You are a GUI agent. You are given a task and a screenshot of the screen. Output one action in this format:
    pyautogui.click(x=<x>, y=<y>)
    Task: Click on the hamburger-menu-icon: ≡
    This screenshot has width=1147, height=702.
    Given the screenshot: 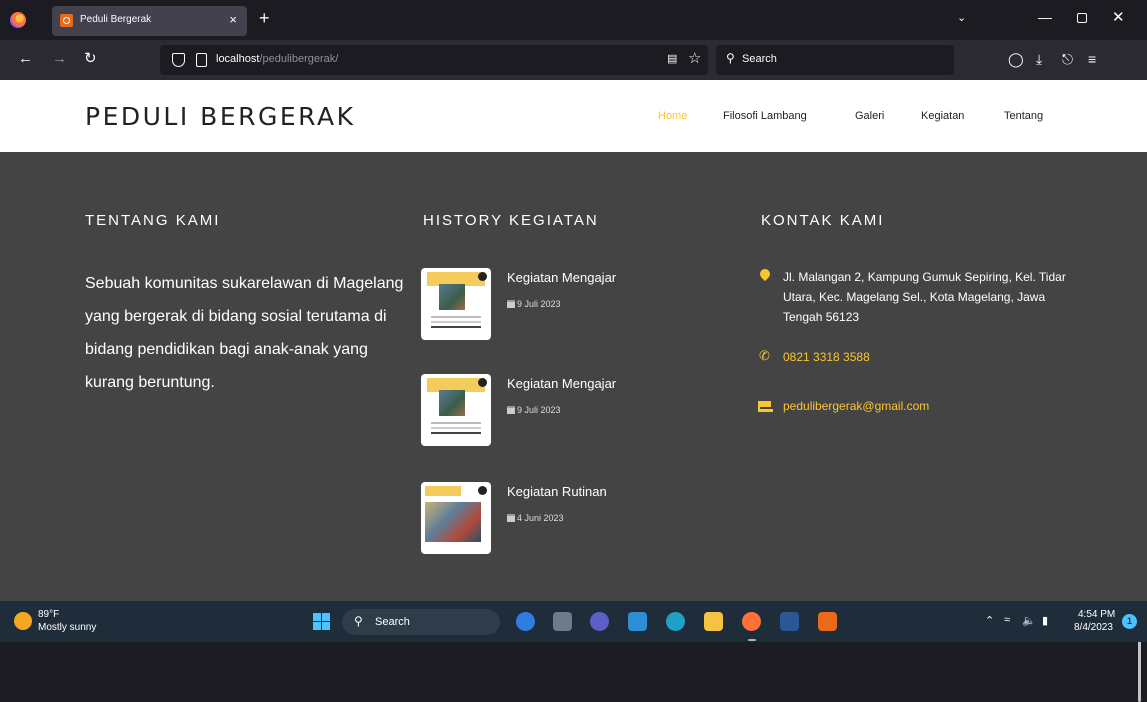 What is the action you would take?
    pyautogui.click(x=1092, y=59)
    